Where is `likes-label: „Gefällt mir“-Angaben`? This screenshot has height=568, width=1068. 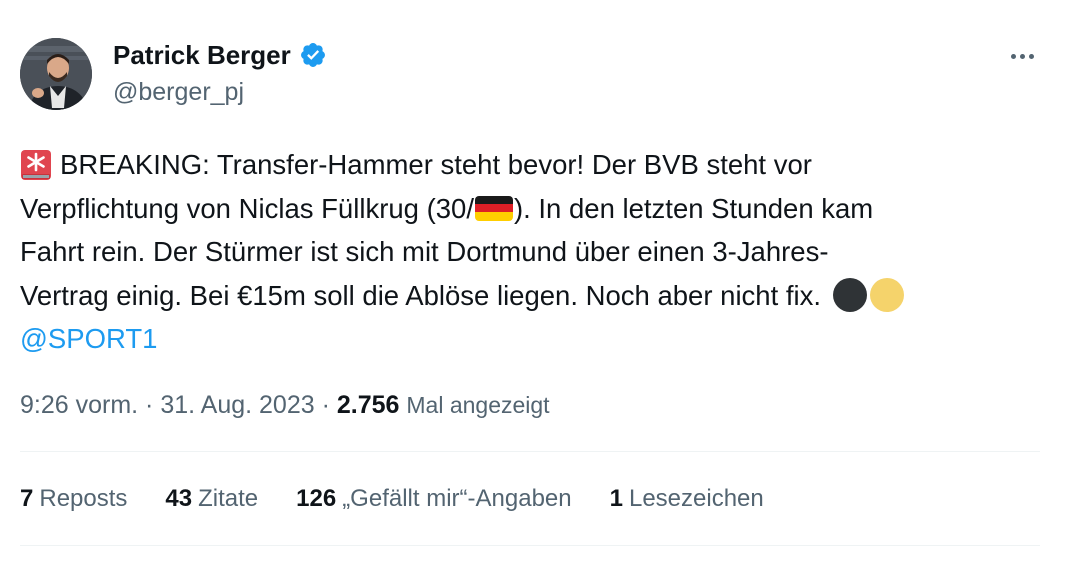 likes-label: „Gefällt mir“-Angaben is located at coordinates (457, 498).